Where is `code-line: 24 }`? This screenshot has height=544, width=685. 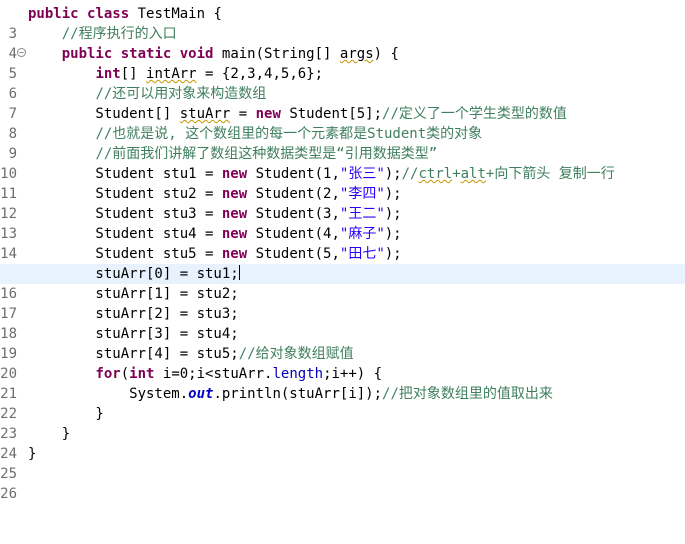
code-line: 24 } is located at coordinates (342, 443).